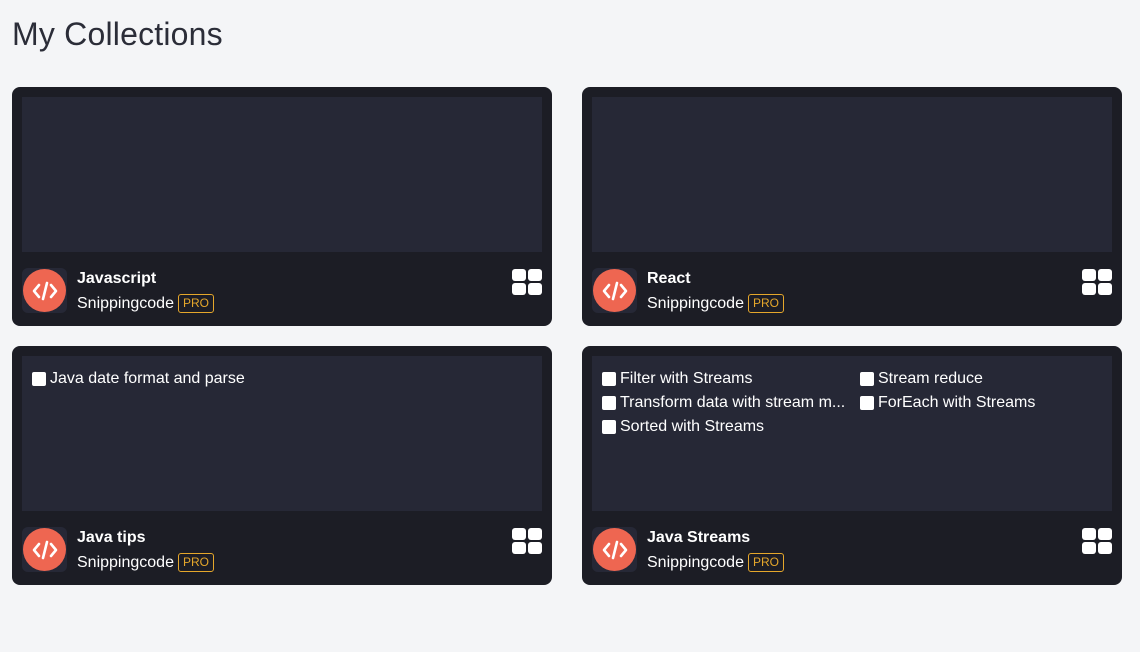  Describe the element at coordinates (117, 34) in the screenshot. I see `page-title: My Collections` at that location.